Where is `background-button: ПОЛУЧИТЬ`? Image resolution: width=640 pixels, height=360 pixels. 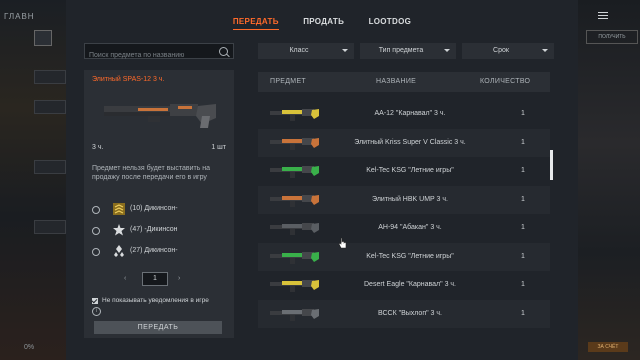 background-button: ПОЛУЧИТЬ is located at coordinates (612, 37).